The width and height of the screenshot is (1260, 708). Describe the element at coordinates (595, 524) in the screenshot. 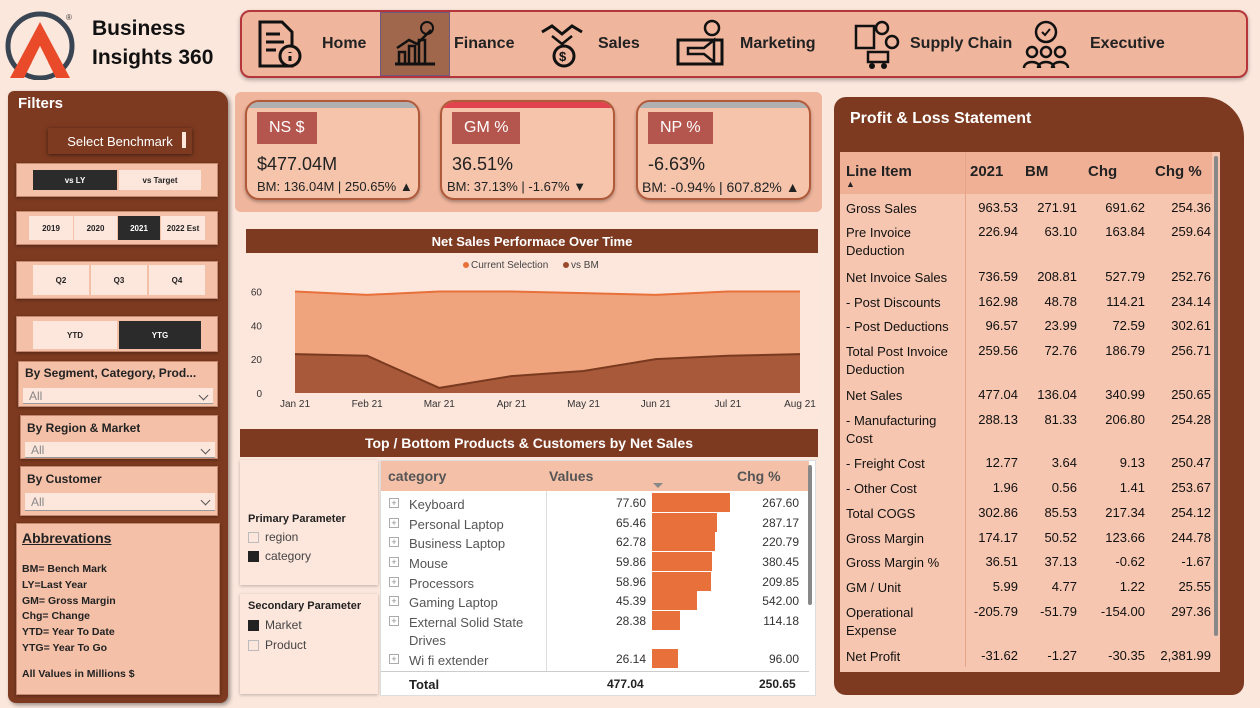

I see `table-row: + Personal Laptop 65.46 287.17` at that location.